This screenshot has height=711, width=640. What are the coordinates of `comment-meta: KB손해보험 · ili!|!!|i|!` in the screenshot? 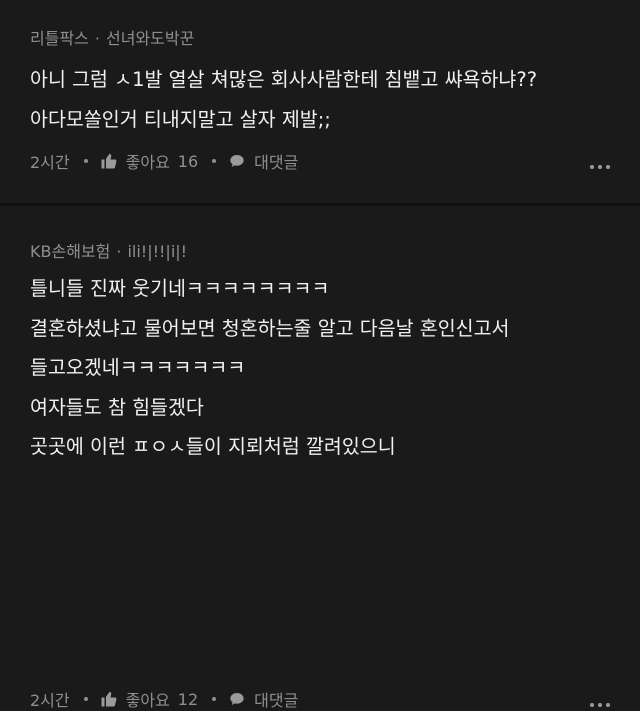 It's located at (108, 250).